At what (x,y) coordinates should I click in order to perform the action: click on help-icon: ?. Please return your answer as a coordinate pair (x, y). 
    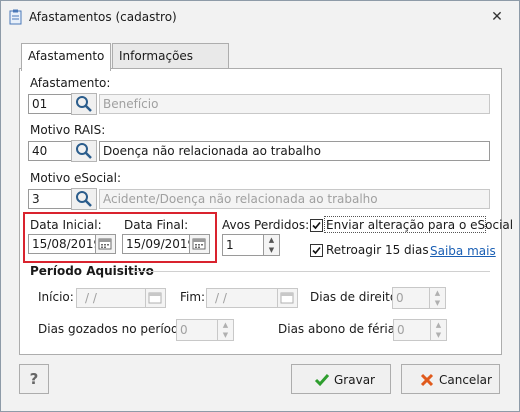
    Looking at the image, I should click on (34, 379).